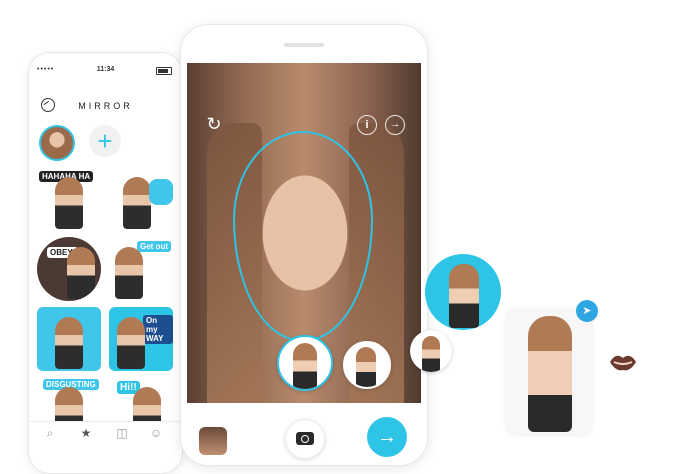 This screenshot has height=474, width=679. Describe the element at coordinates (158, 329) in the screenshot. I see `sticker-caption: On my WAY` at that location.